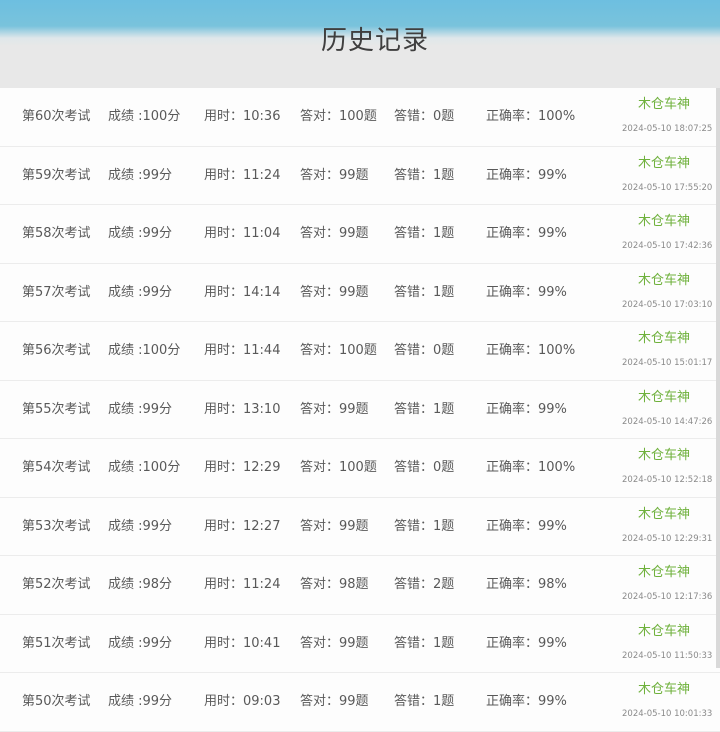 The height and width of the screenshot is (732, 720). What do you see at coordinates (242, 701) in the screenshot?
I see `duration-value: 用时：09:03` at bounding box center [242, 701].